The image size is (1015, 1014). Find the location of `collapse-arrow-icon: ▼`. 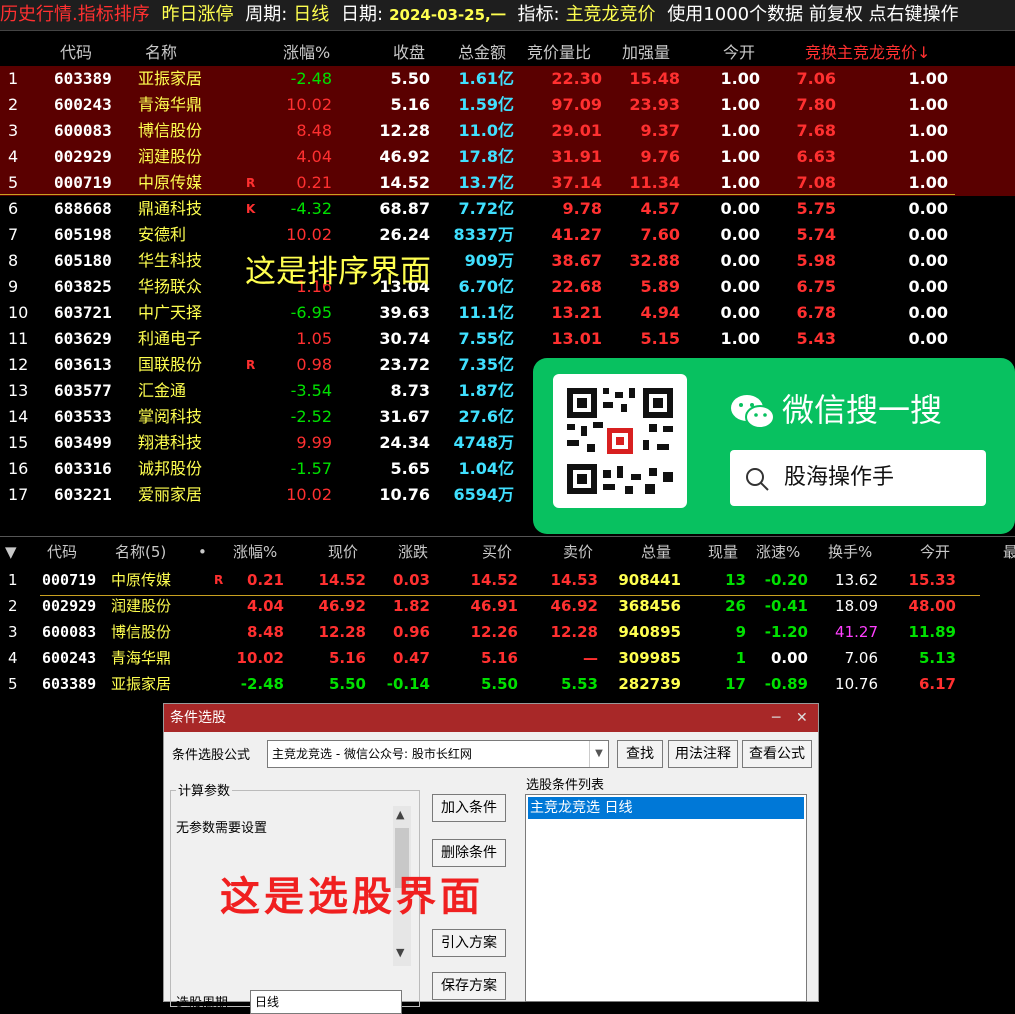

collapse-arrow-icon: ▼ is located at coordinates (11, 552).